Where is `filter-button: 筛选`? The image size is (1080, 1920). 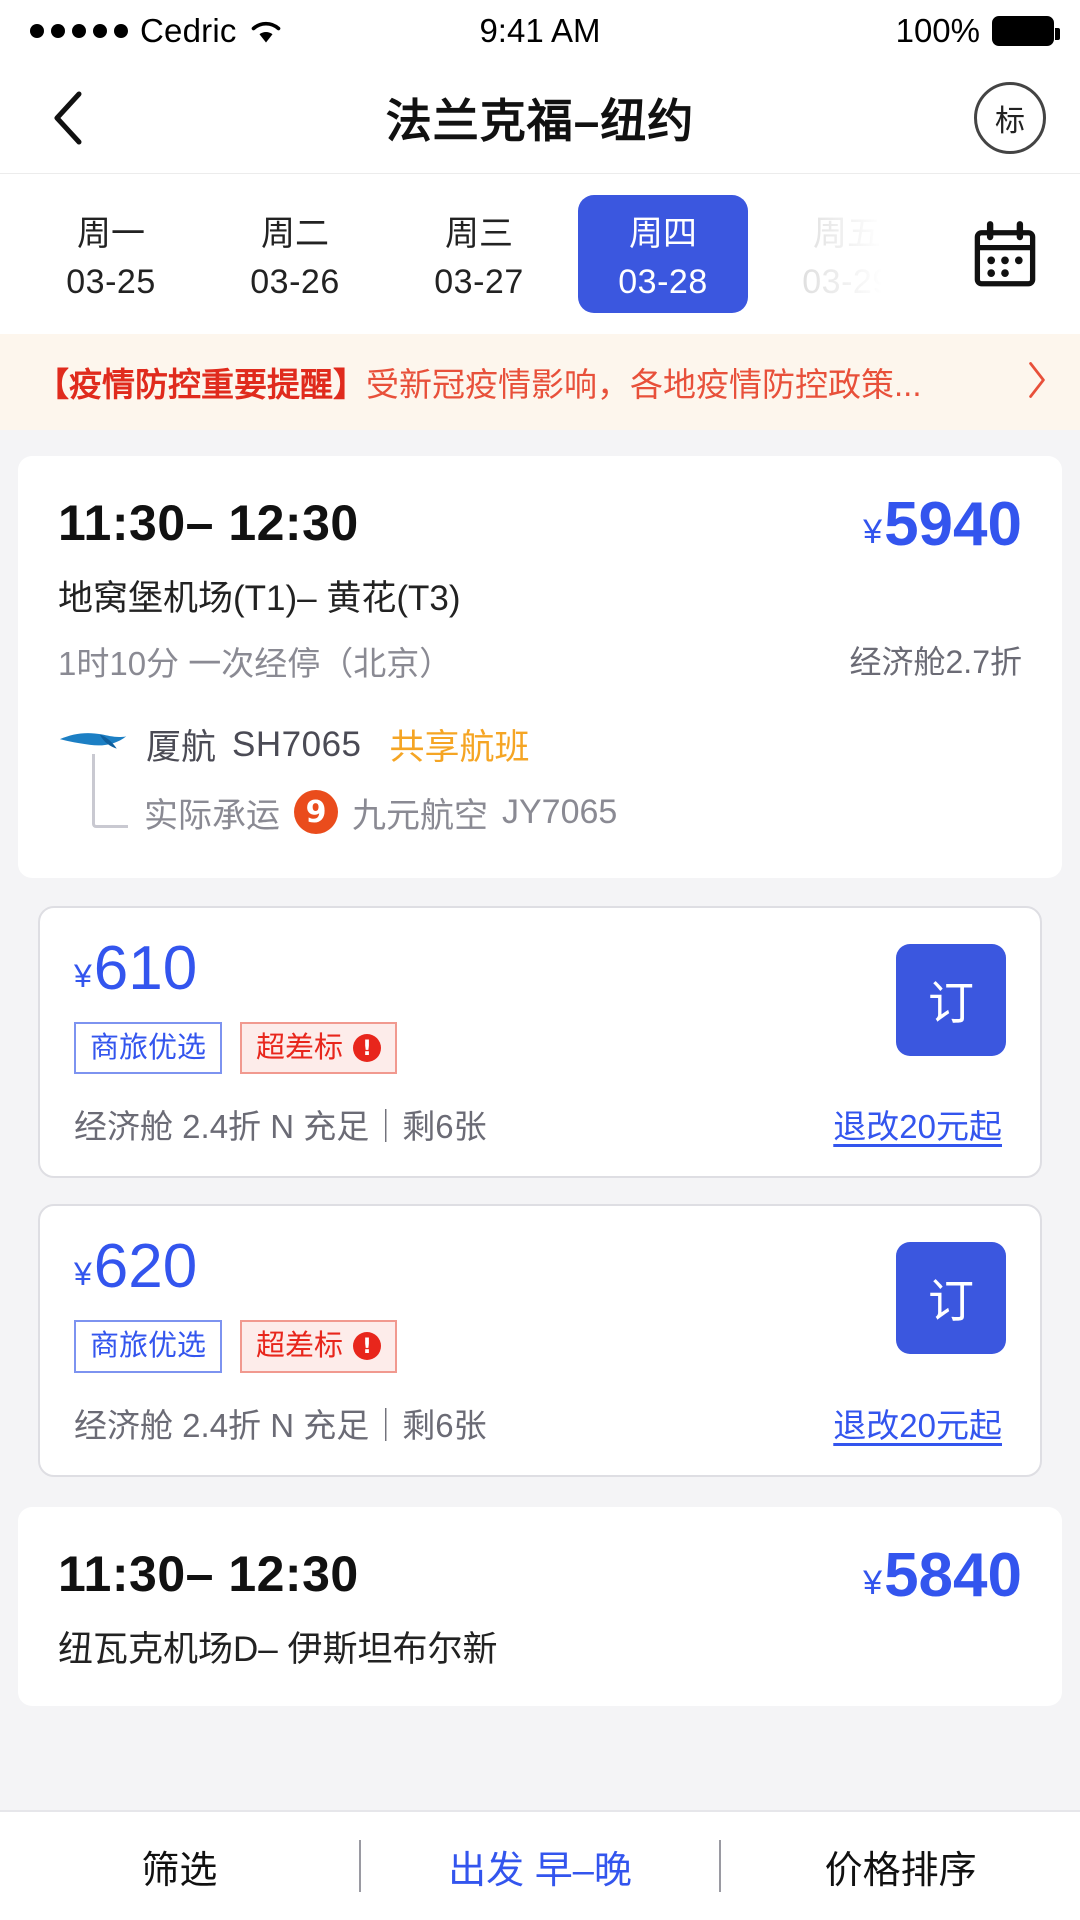
filter-button: 筛选 is located at coordinates (179, 1866).